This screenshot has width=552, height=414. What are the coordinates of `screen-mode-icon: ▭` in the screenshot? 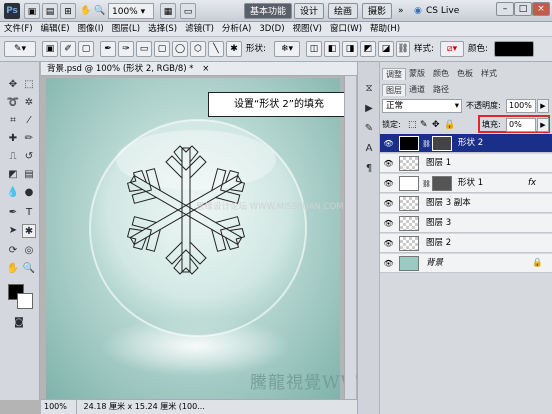 It's located at (188, 11).